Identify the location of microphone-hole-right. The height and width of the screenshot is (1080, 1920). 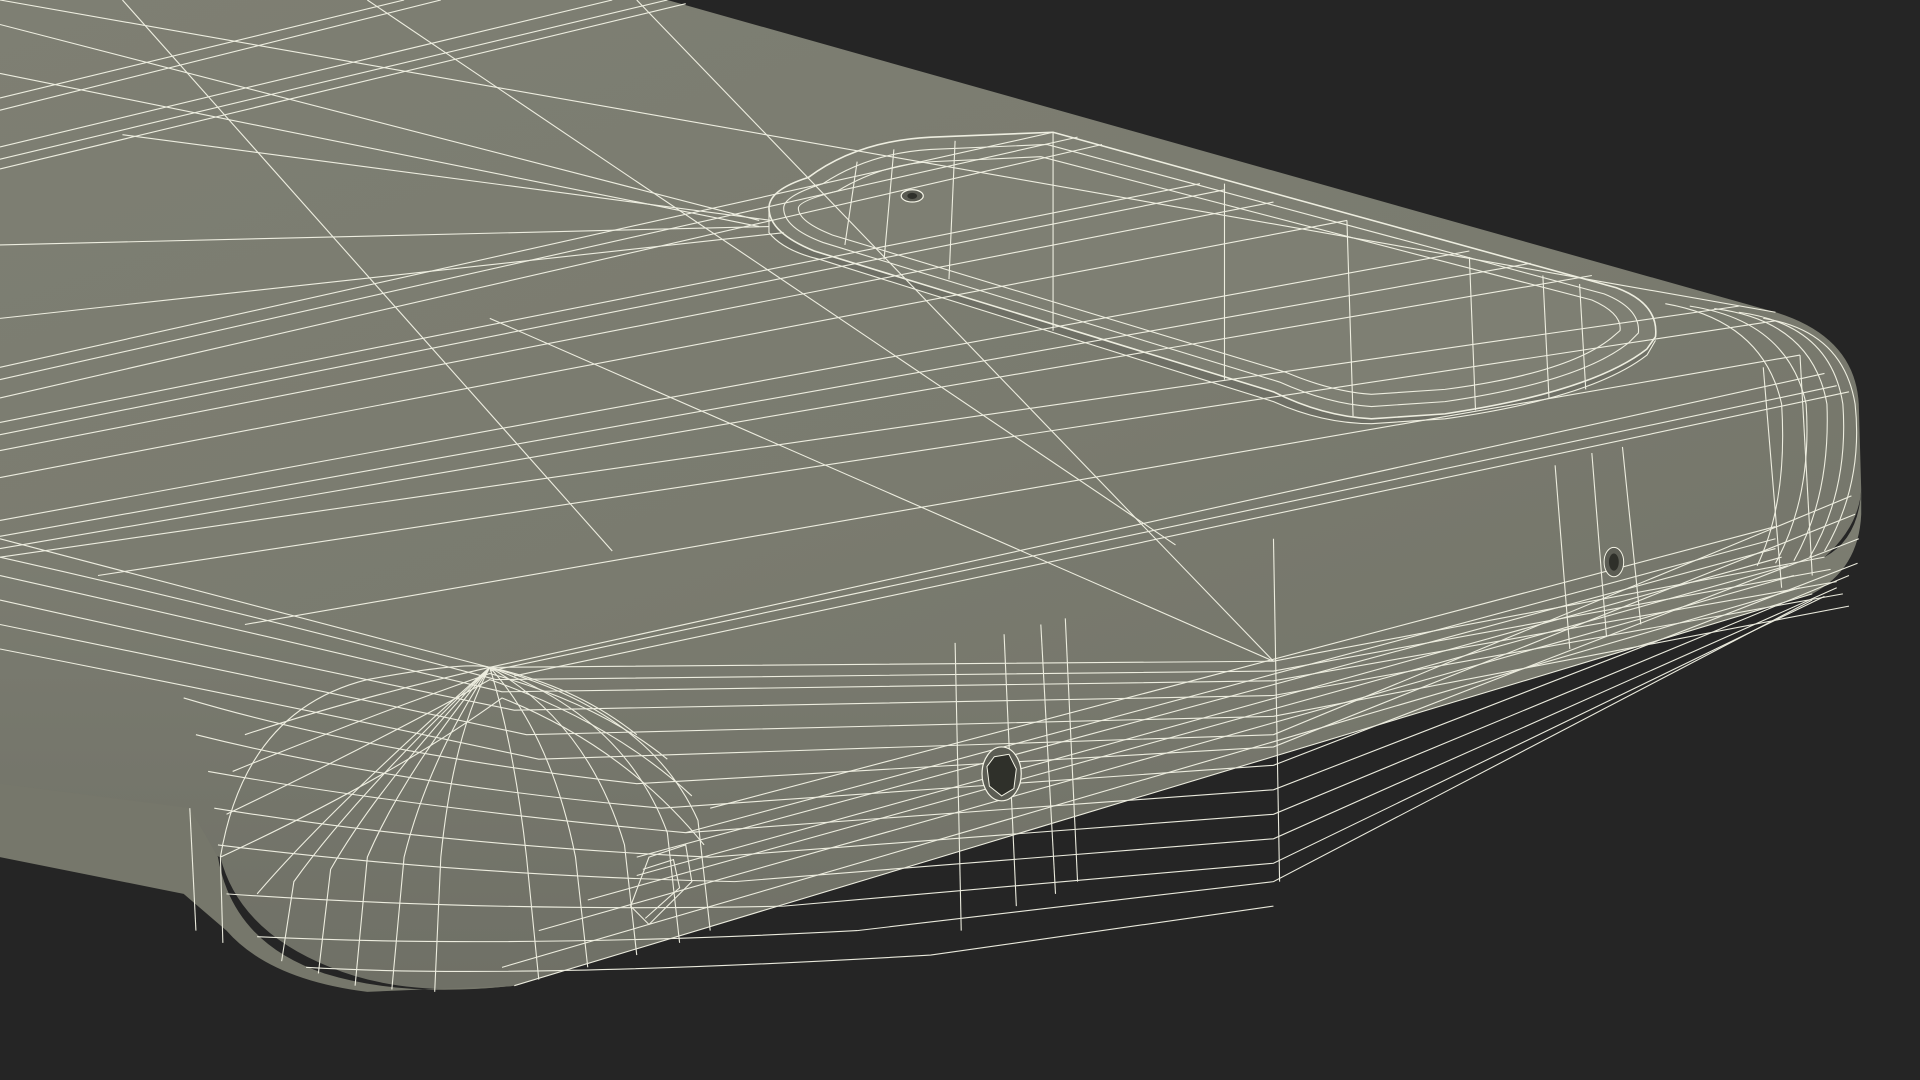
(1614, 562).